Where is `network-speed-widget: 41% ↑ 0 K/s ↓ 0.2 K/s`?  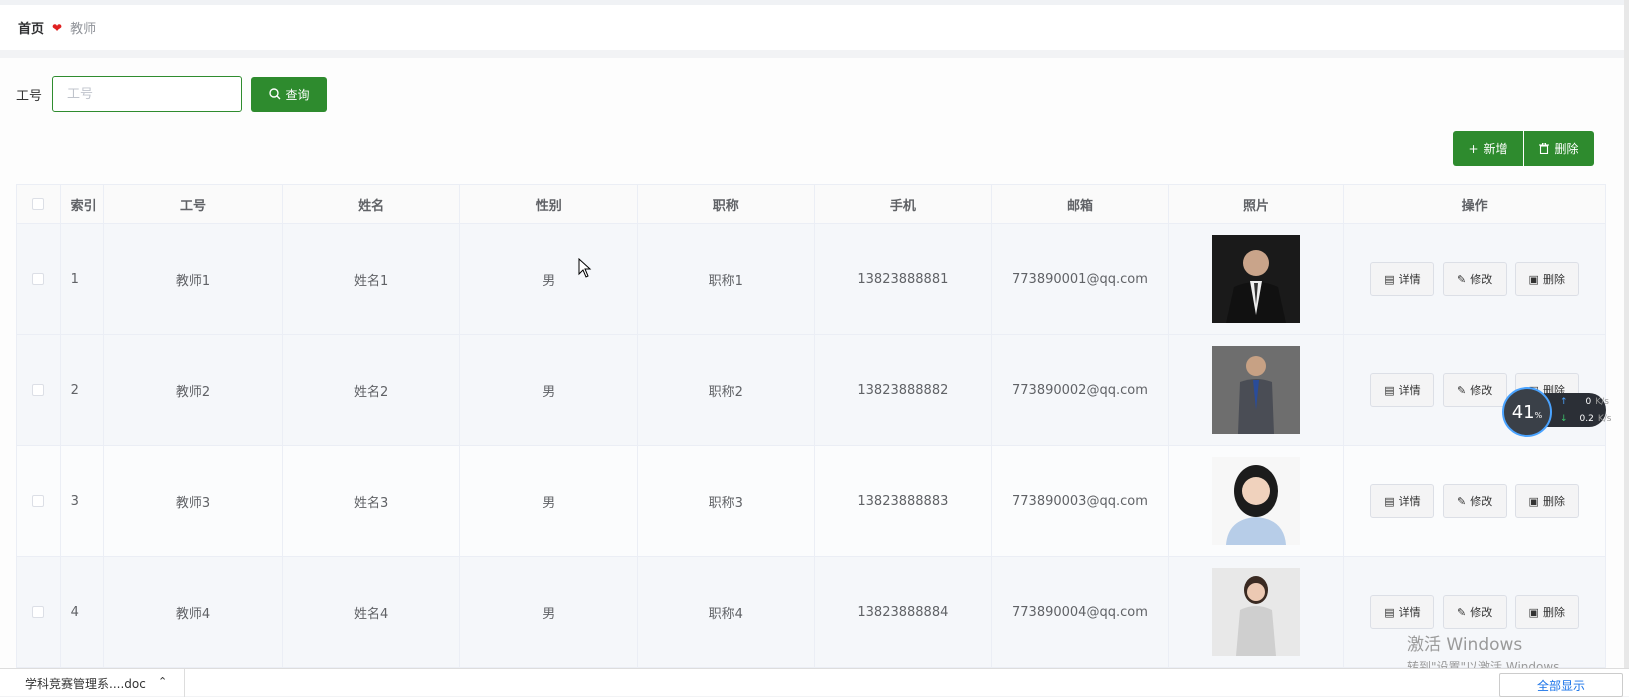 network-speed-widget: 41% ↑ 0 K/s ↓ 0.2 K/s is located at coordinates (1557, 412).